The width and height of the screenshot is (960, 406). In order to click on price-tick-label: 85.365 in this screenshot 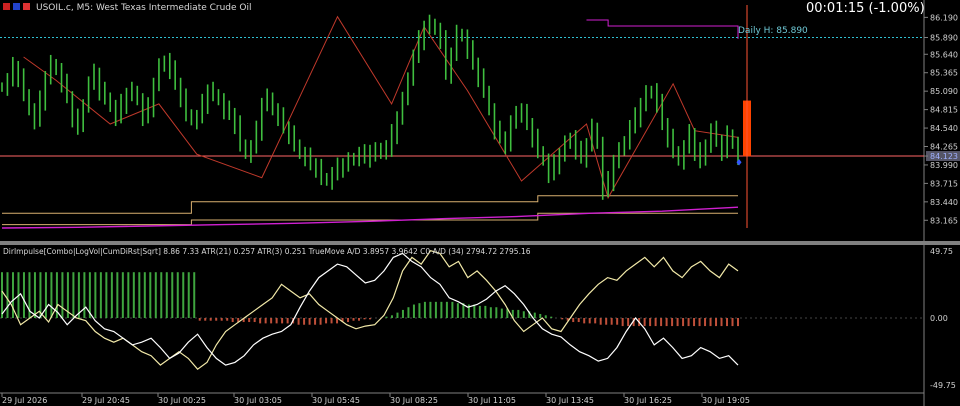, I will do `click(944, 73)`.